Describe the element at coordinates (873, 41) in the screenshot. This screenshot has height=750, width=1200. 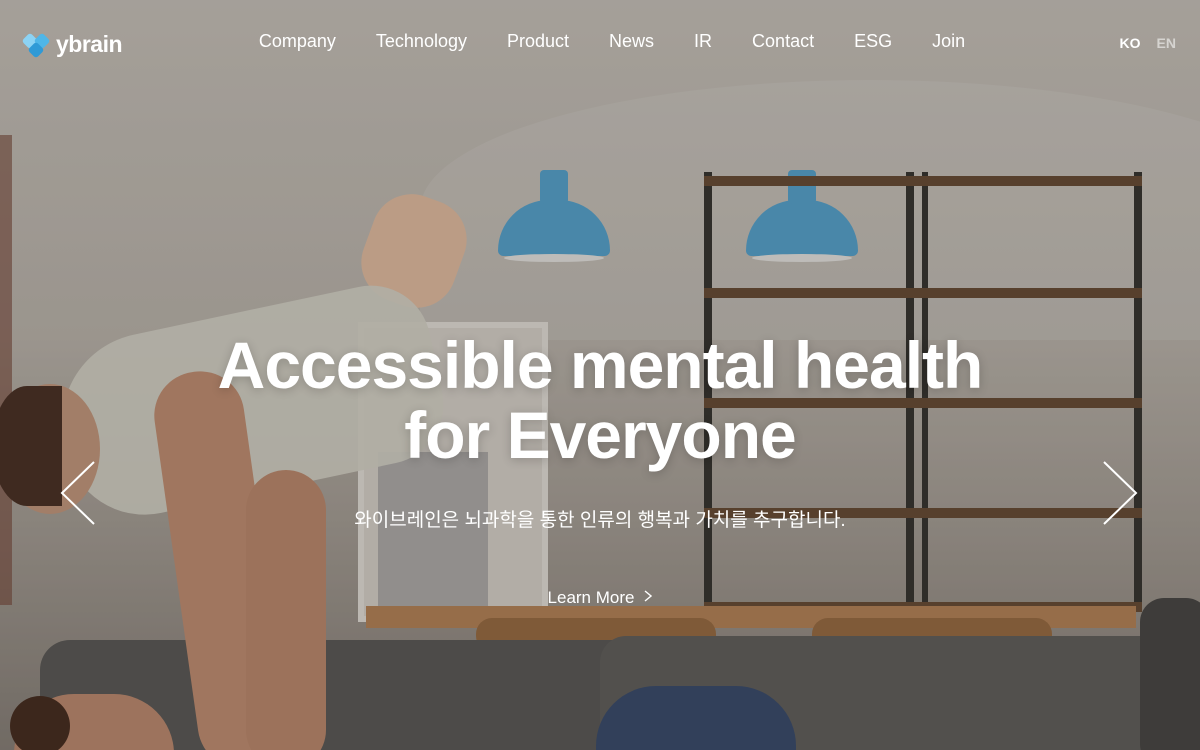
I see `nav-item-esg: ESG` at that location.